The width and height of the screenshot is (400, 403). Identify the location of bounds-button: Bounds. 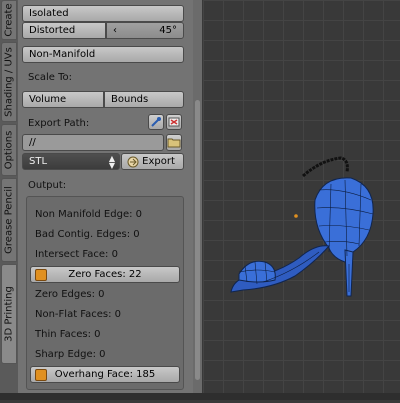
(144, 99).